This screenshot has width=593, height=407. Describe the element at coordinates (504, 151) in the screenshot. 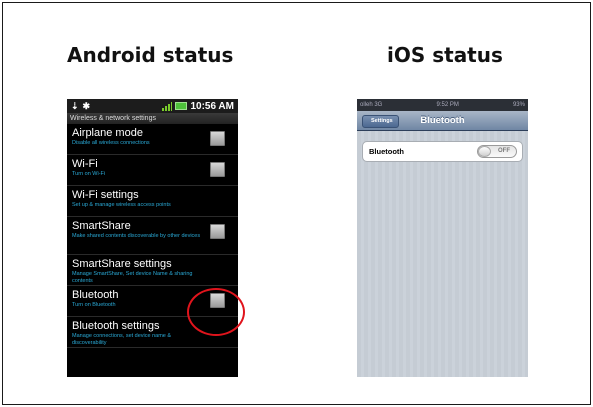

I see `toggle-state: OFF` at that location.